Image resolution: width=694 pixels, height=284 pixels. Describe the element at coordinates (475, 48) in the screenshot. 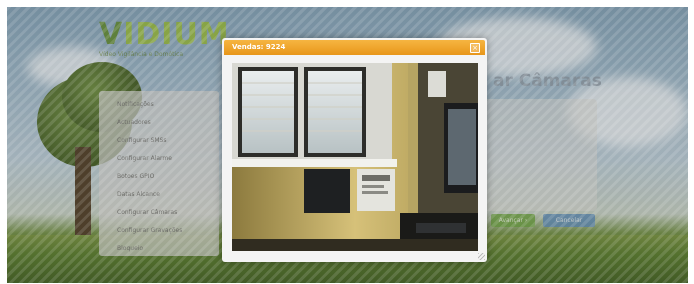

I see `close-icon: ×` at that location.